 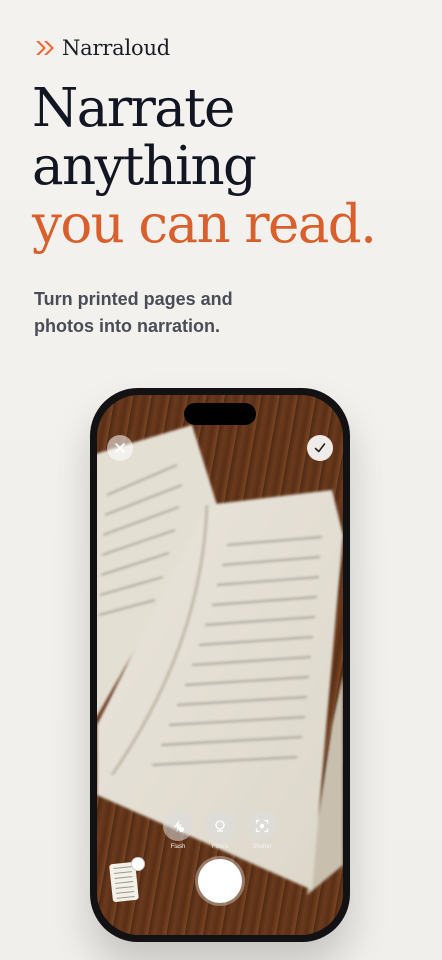 I want to click on flash-label: Flash, so click(x=178, y=847).